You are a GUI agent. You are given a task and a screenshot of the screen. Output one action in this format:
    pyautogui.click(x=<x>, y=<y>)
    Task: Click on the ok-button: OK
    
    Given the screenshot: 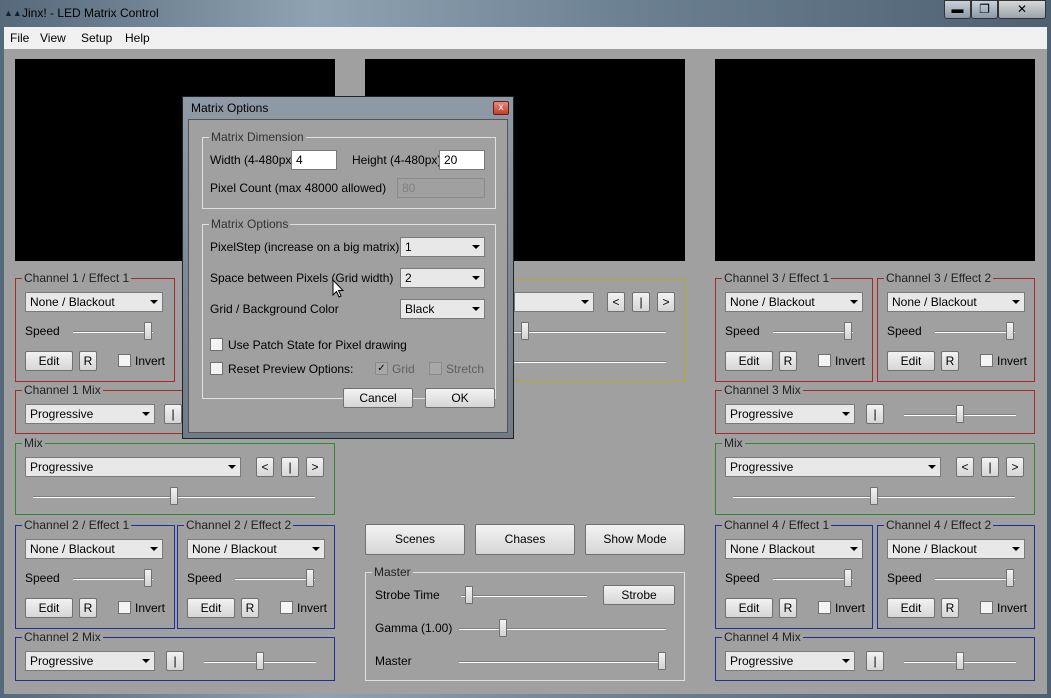 What is the action you would take?
    pyautogui.click(x=460, y=398)
    